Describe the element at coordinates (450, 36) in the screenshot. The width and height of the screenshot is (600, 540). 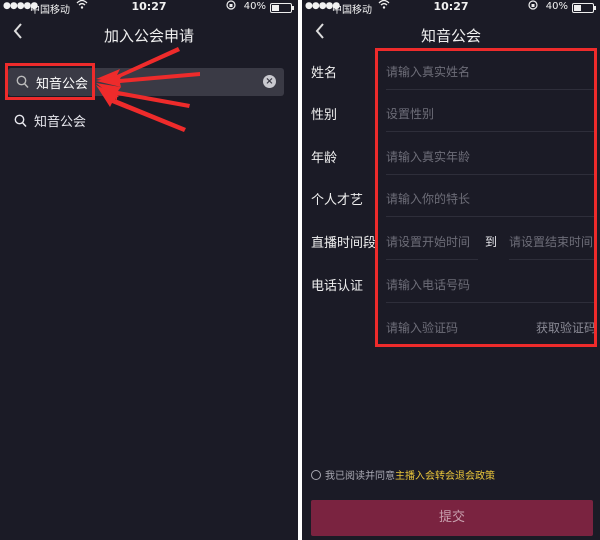
I see `page-title: 知音公会` at that location.